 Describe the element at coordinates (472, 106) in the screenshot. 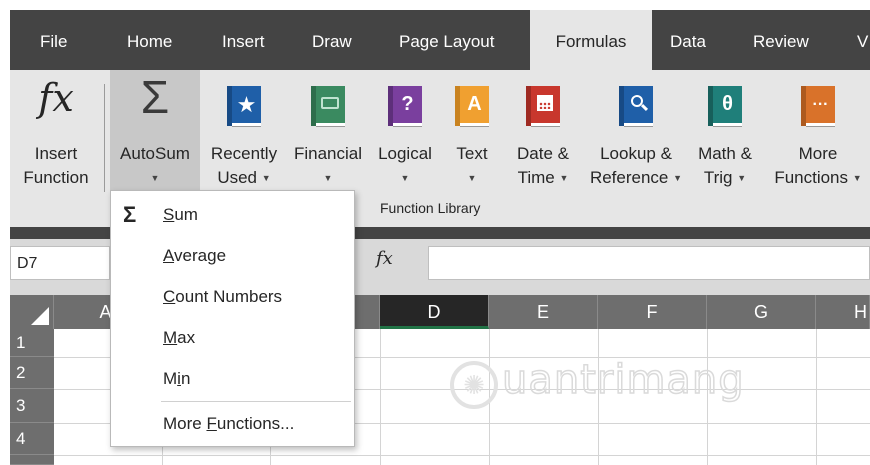

I see `text-book-icon: A` at that location.